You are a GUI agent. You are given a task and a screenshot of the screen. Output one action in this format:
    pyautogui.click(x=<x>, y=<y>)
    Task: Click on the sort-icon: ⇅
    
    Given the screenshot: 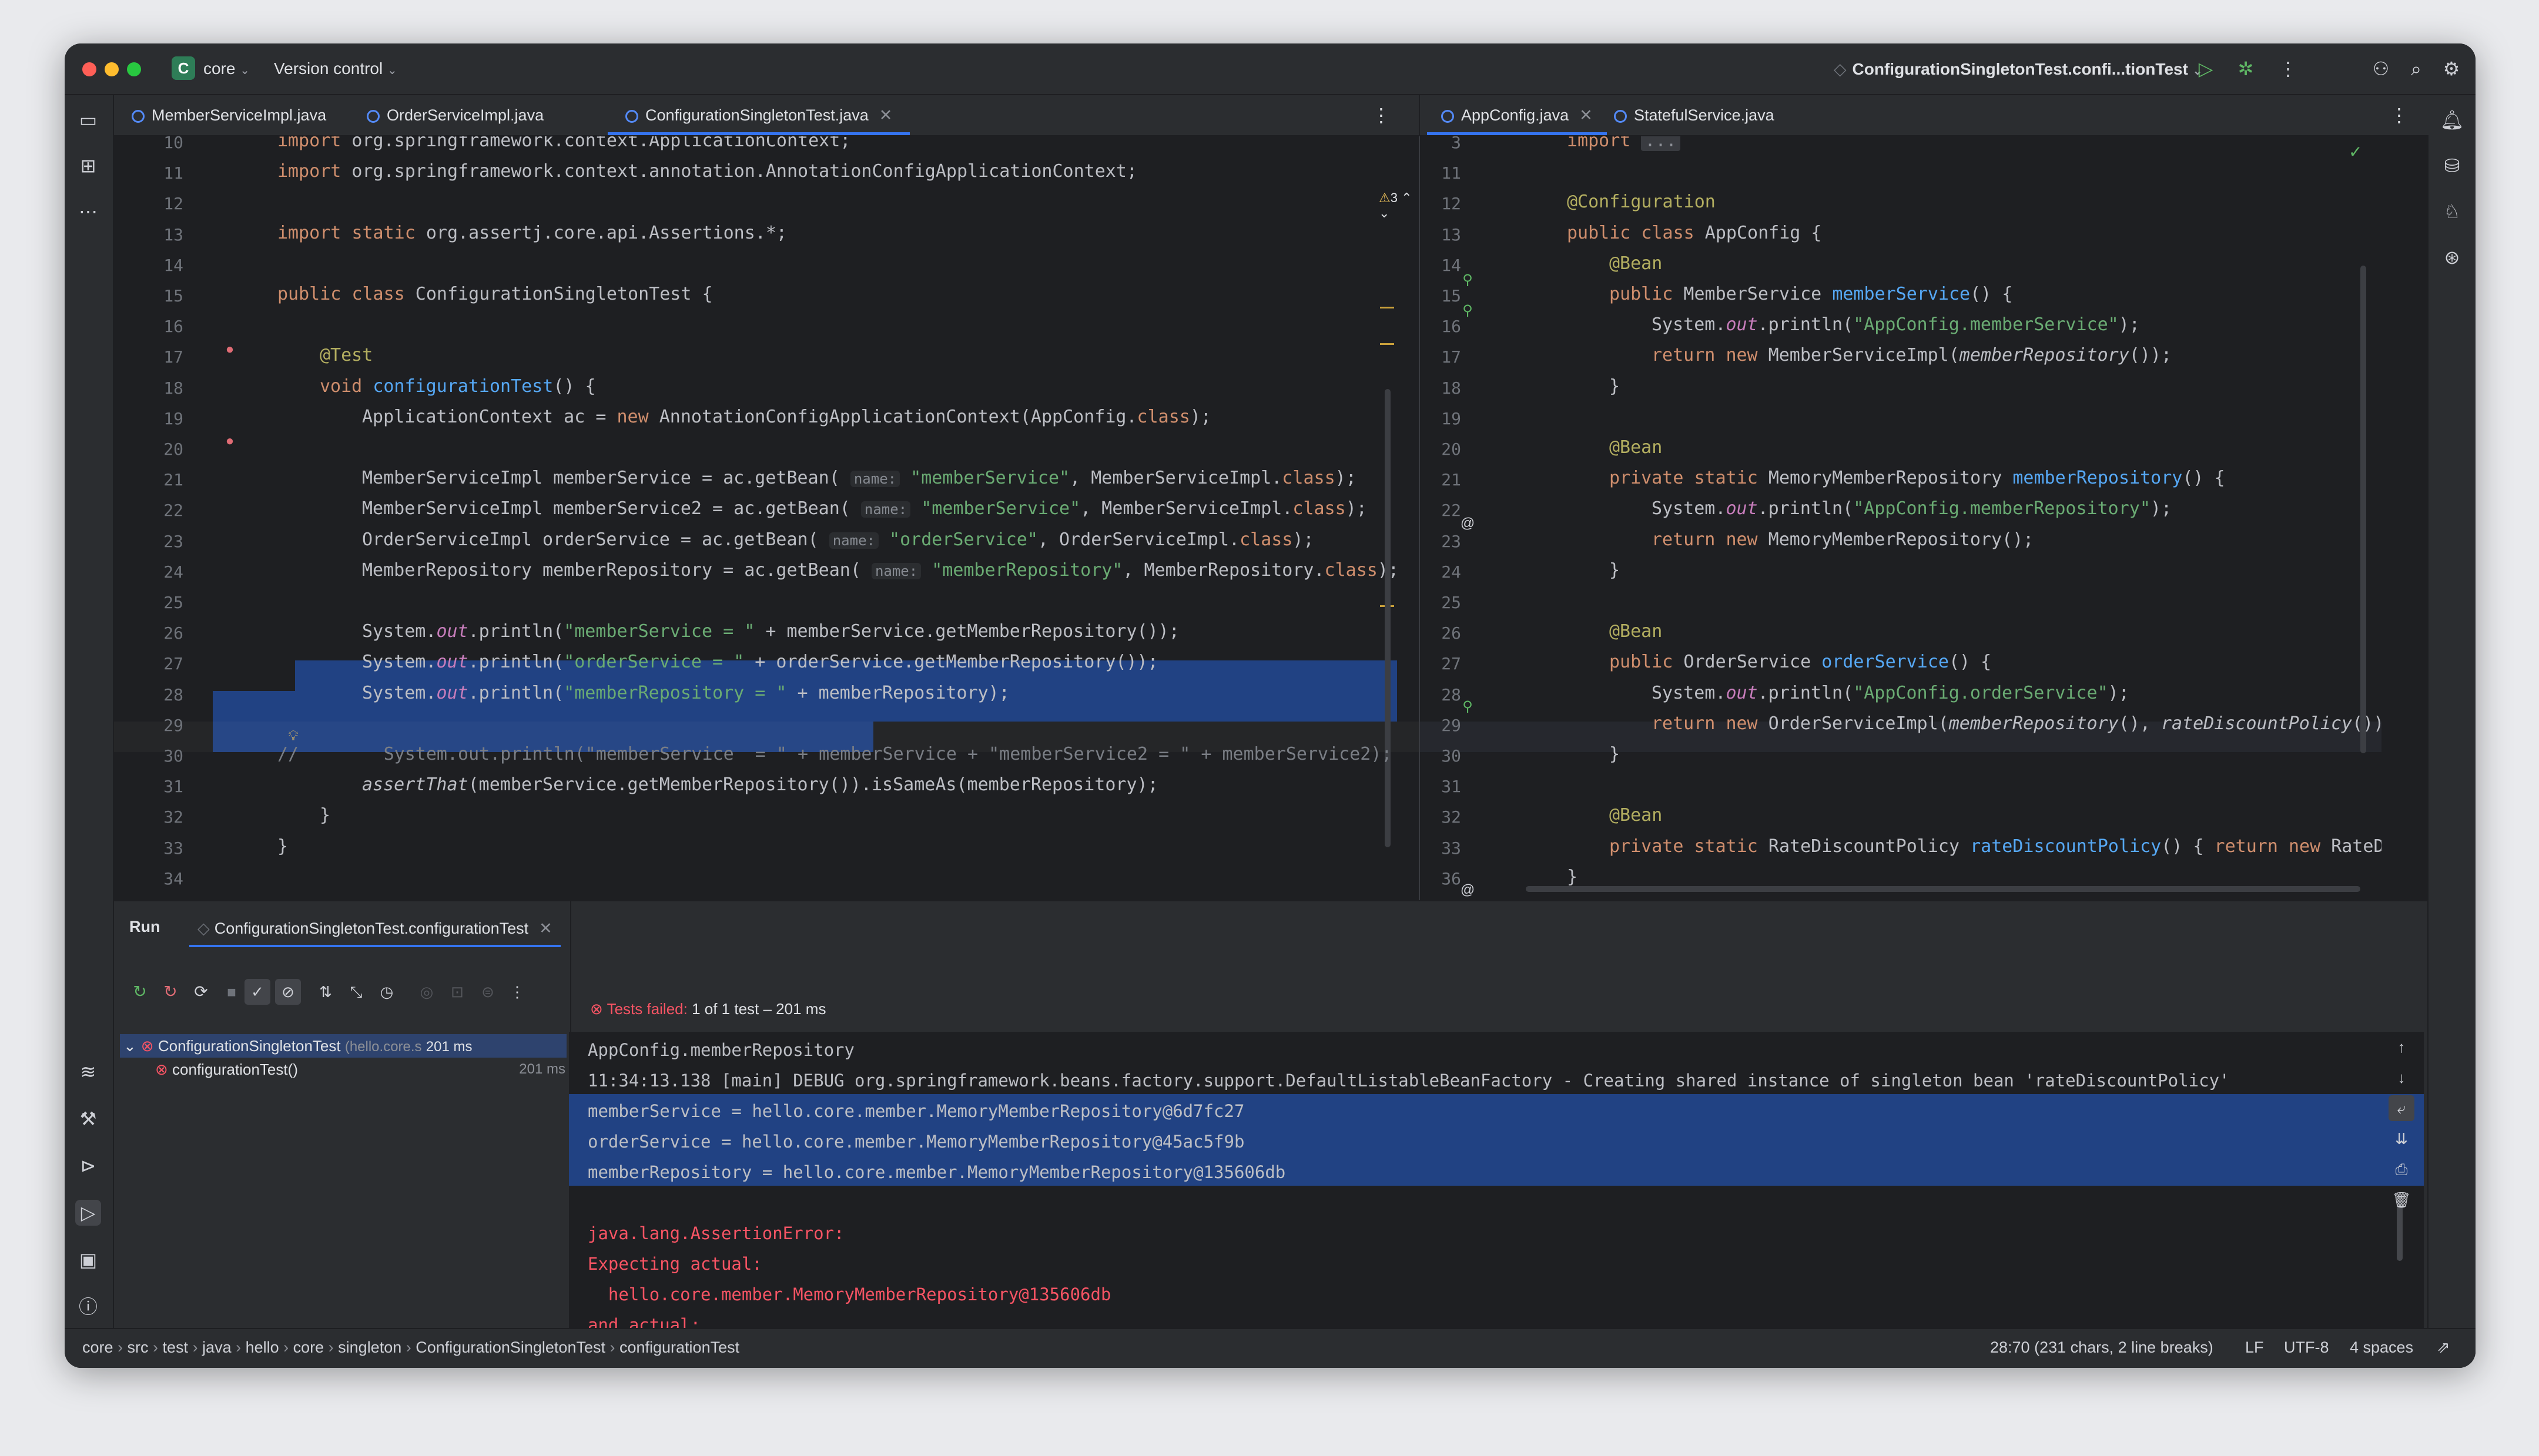 What is the action you would take?
    pyautogui.click(x=326, y=992)
    